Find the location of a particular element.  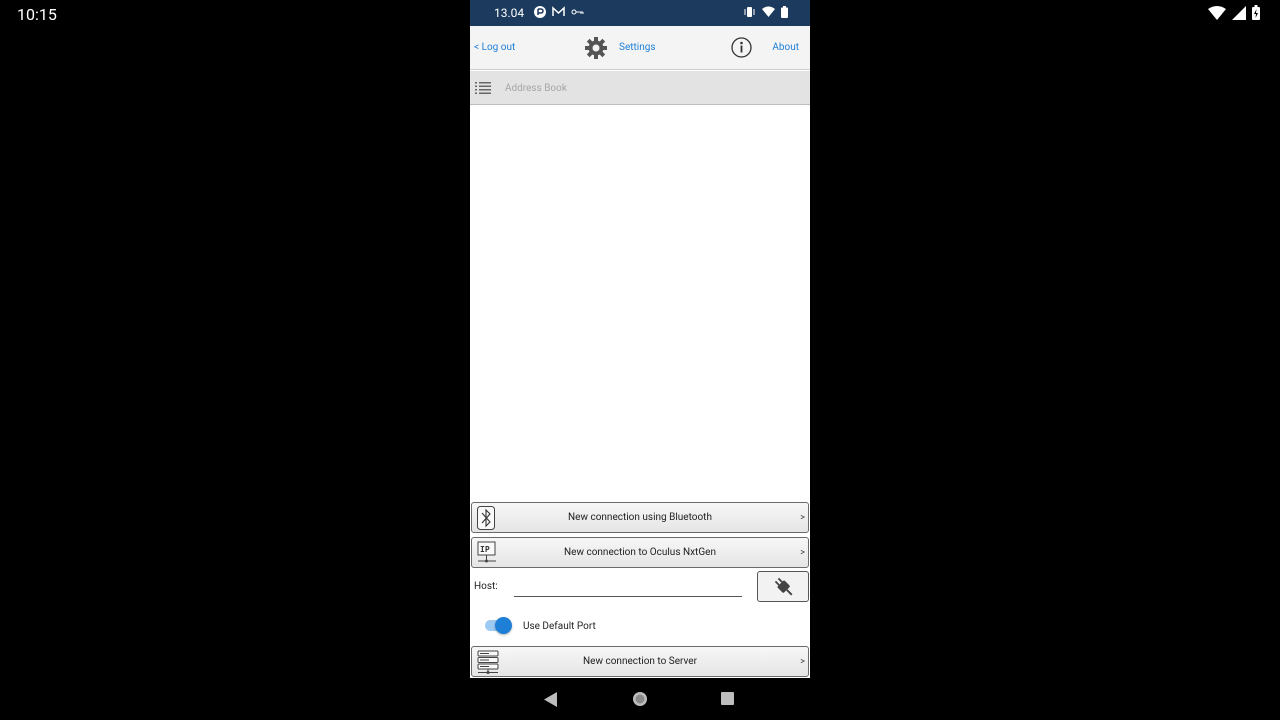

phone-wifi-icon is located at coordinates (768, 11).